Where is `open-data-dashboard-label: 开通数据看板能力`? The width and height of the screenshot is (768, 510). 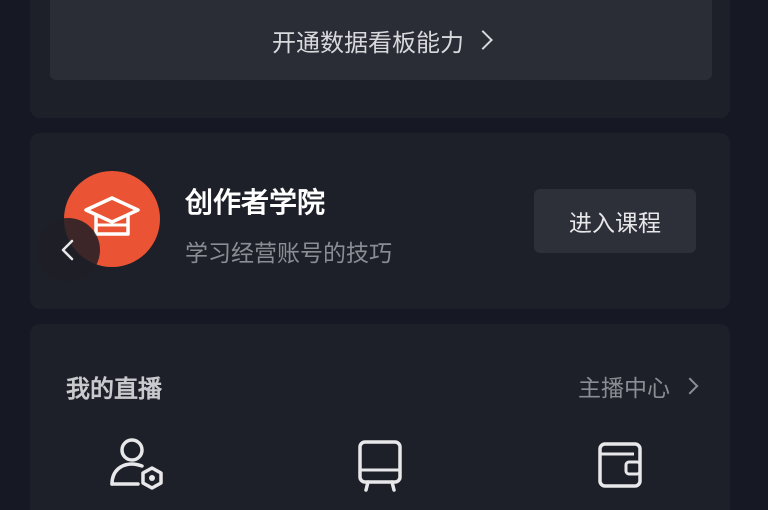
open-data-dashboard-label: 开通数据看板能力 is located at coordinates (368, 42).